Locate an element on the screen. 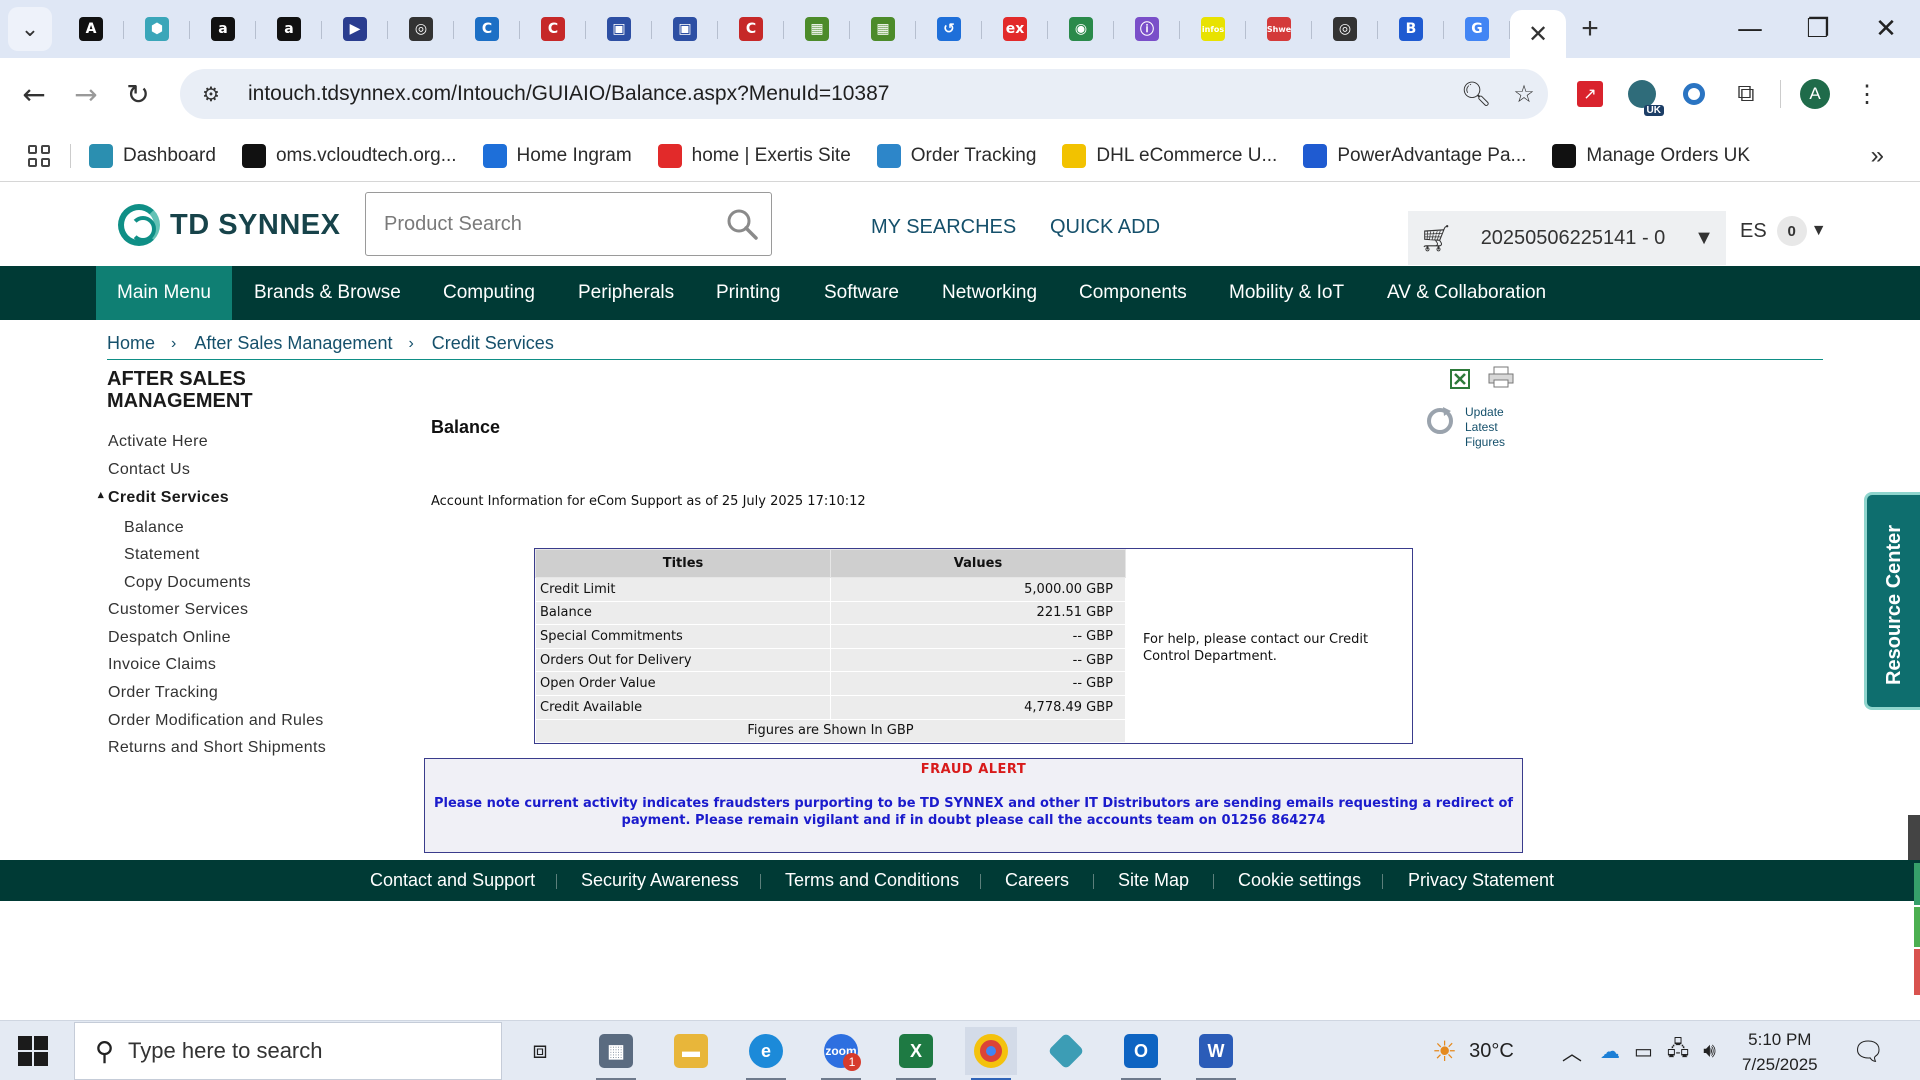 The width and height of the screenshot is (1920, 1080). nav-printing: Printing is located at coordinates (748, 293).